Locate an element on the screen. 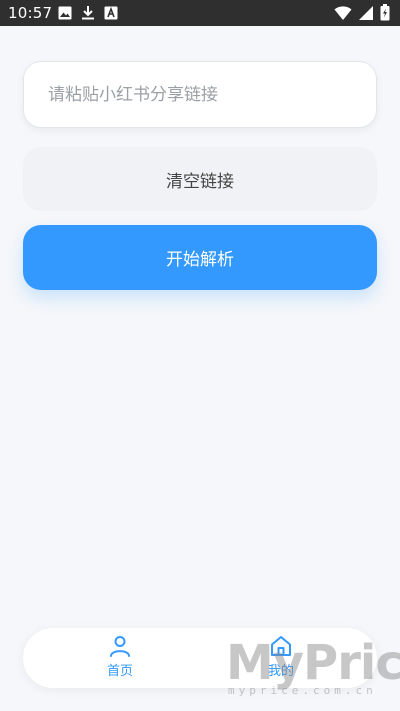 Image resolution: width=400 pixels, height=711 pixels. home-icon is located at coordinates (281, 648).